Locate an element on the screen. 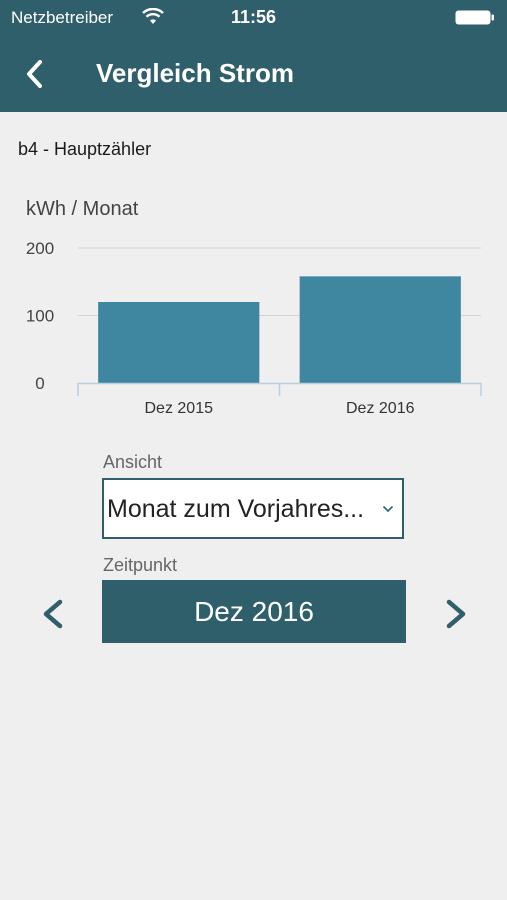 Image resolution: width=507 pixels, height=900 pixels. y-tick-label: 200 is located at coordinates (40, 248).